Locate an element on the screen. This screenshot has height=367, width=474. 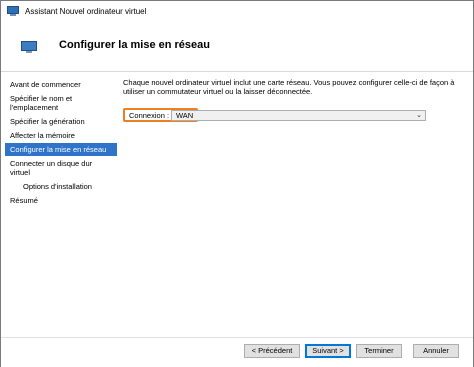
nav-item-reseau: Configurer la mise en réseau is located at coordinates (61, 149).